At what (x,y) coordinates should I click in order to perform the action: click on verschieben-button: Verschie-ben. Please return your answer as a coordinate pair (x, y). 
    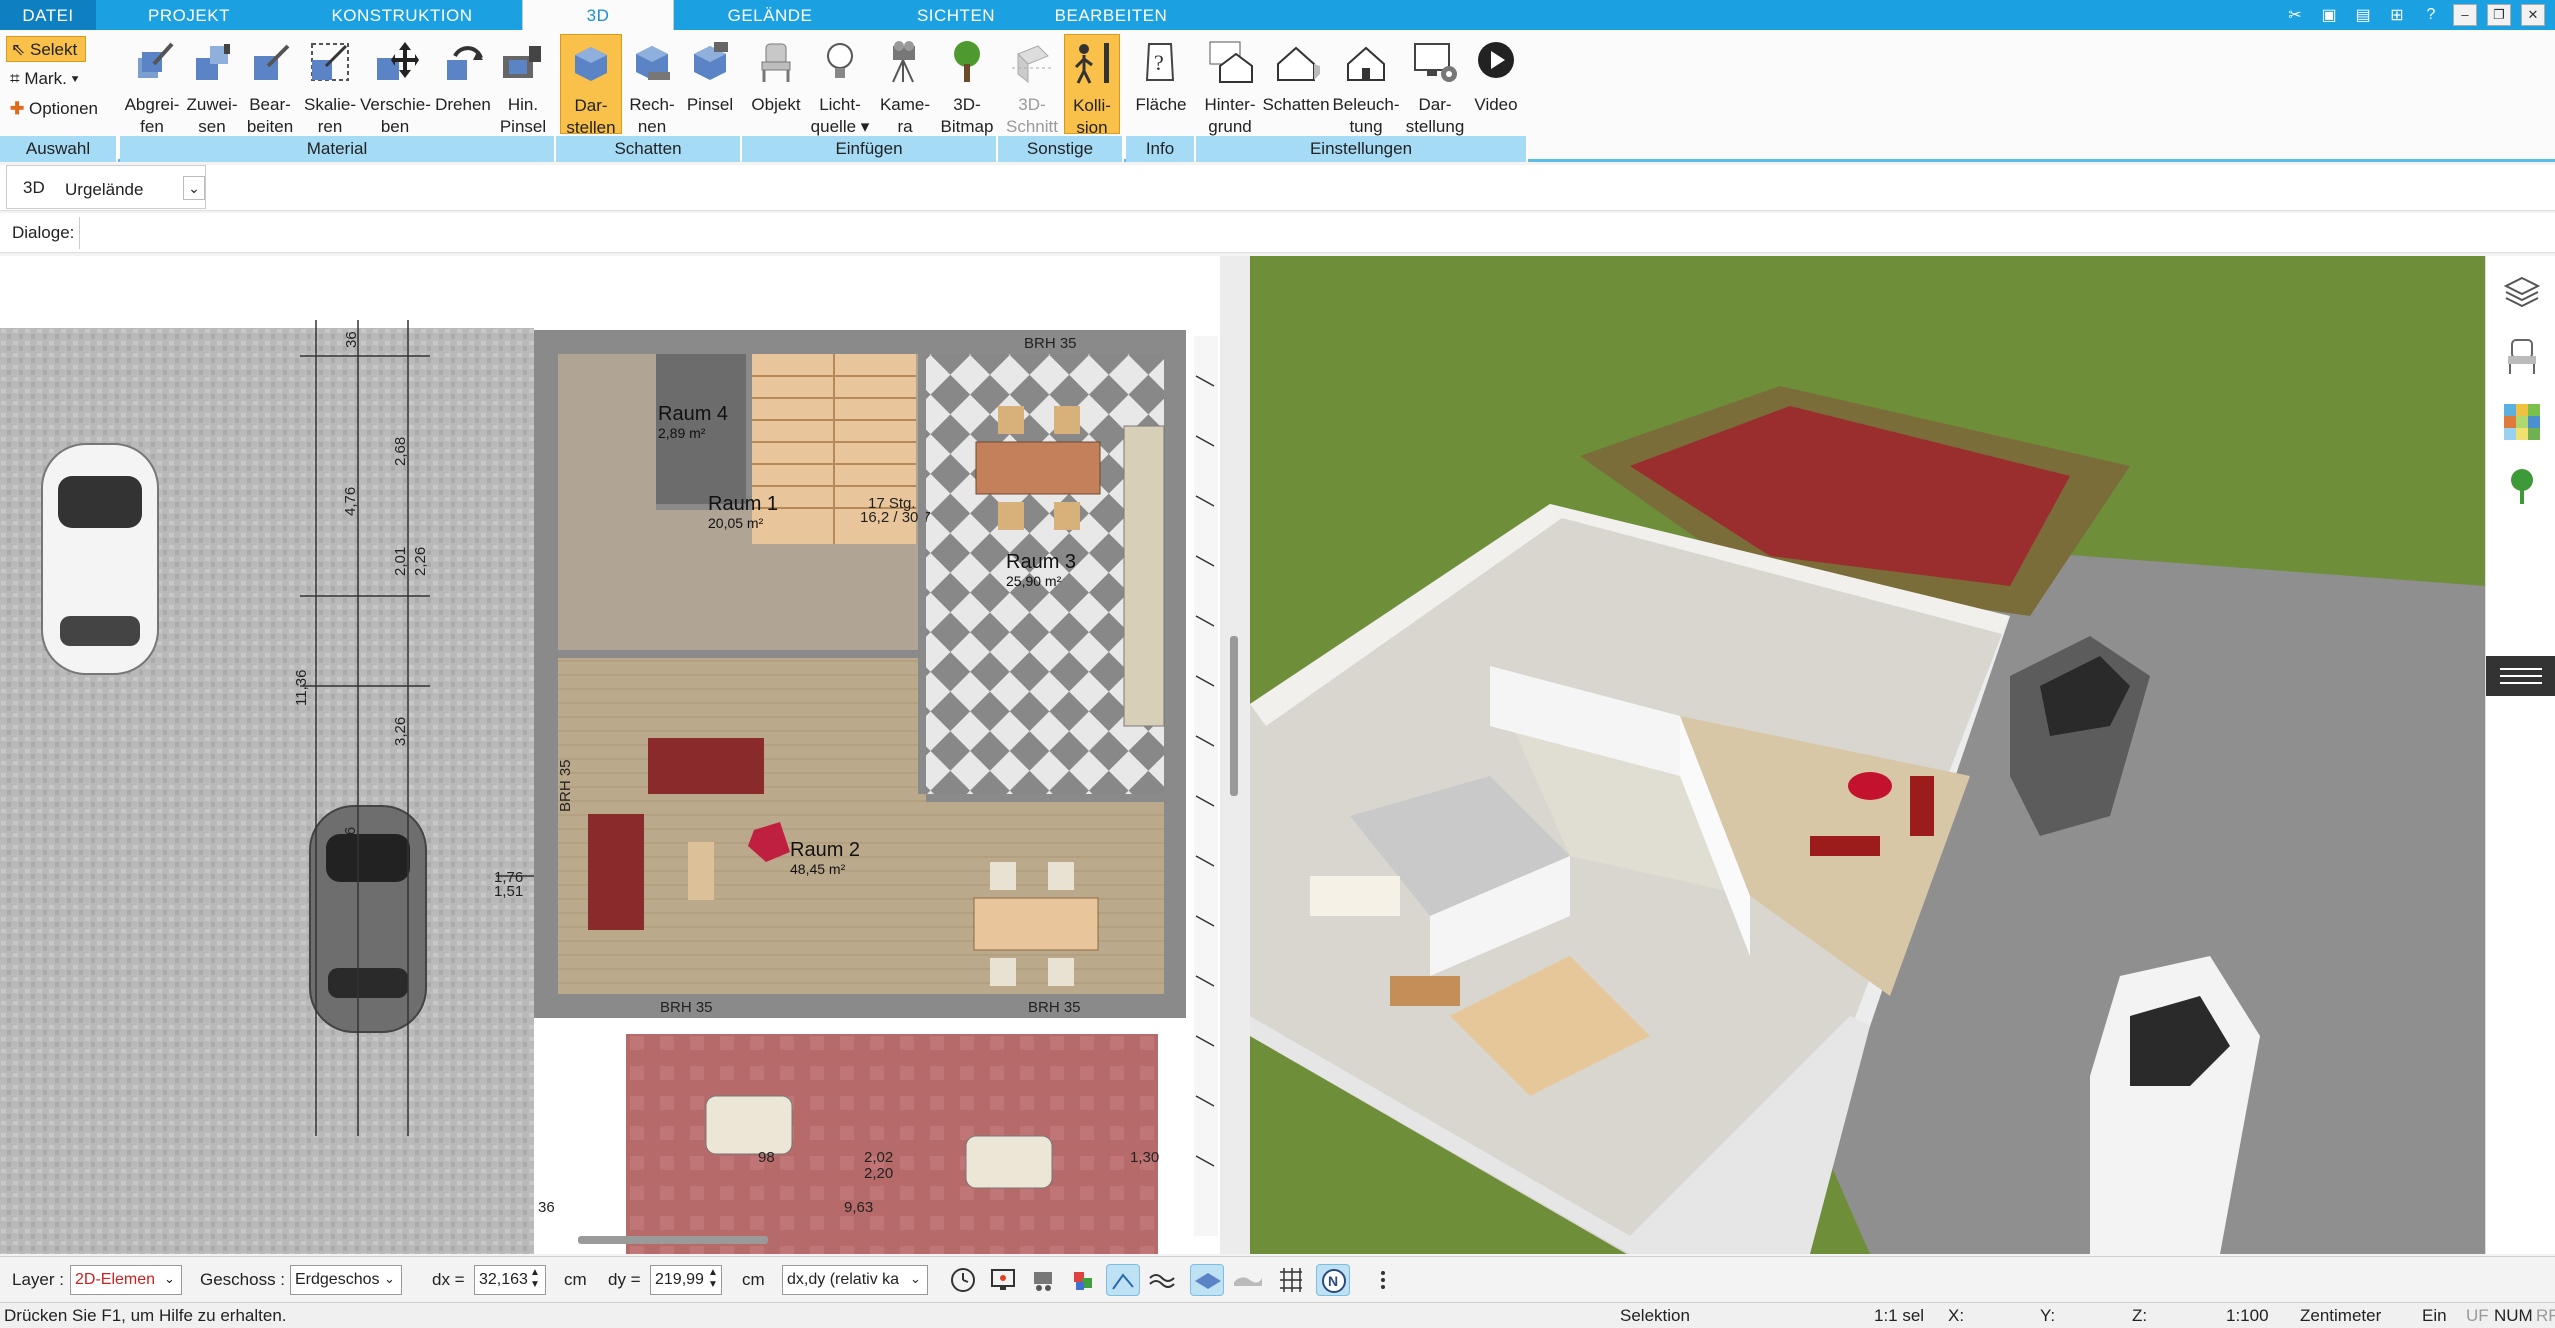
    Looking at the image, I should click on (395, 85).